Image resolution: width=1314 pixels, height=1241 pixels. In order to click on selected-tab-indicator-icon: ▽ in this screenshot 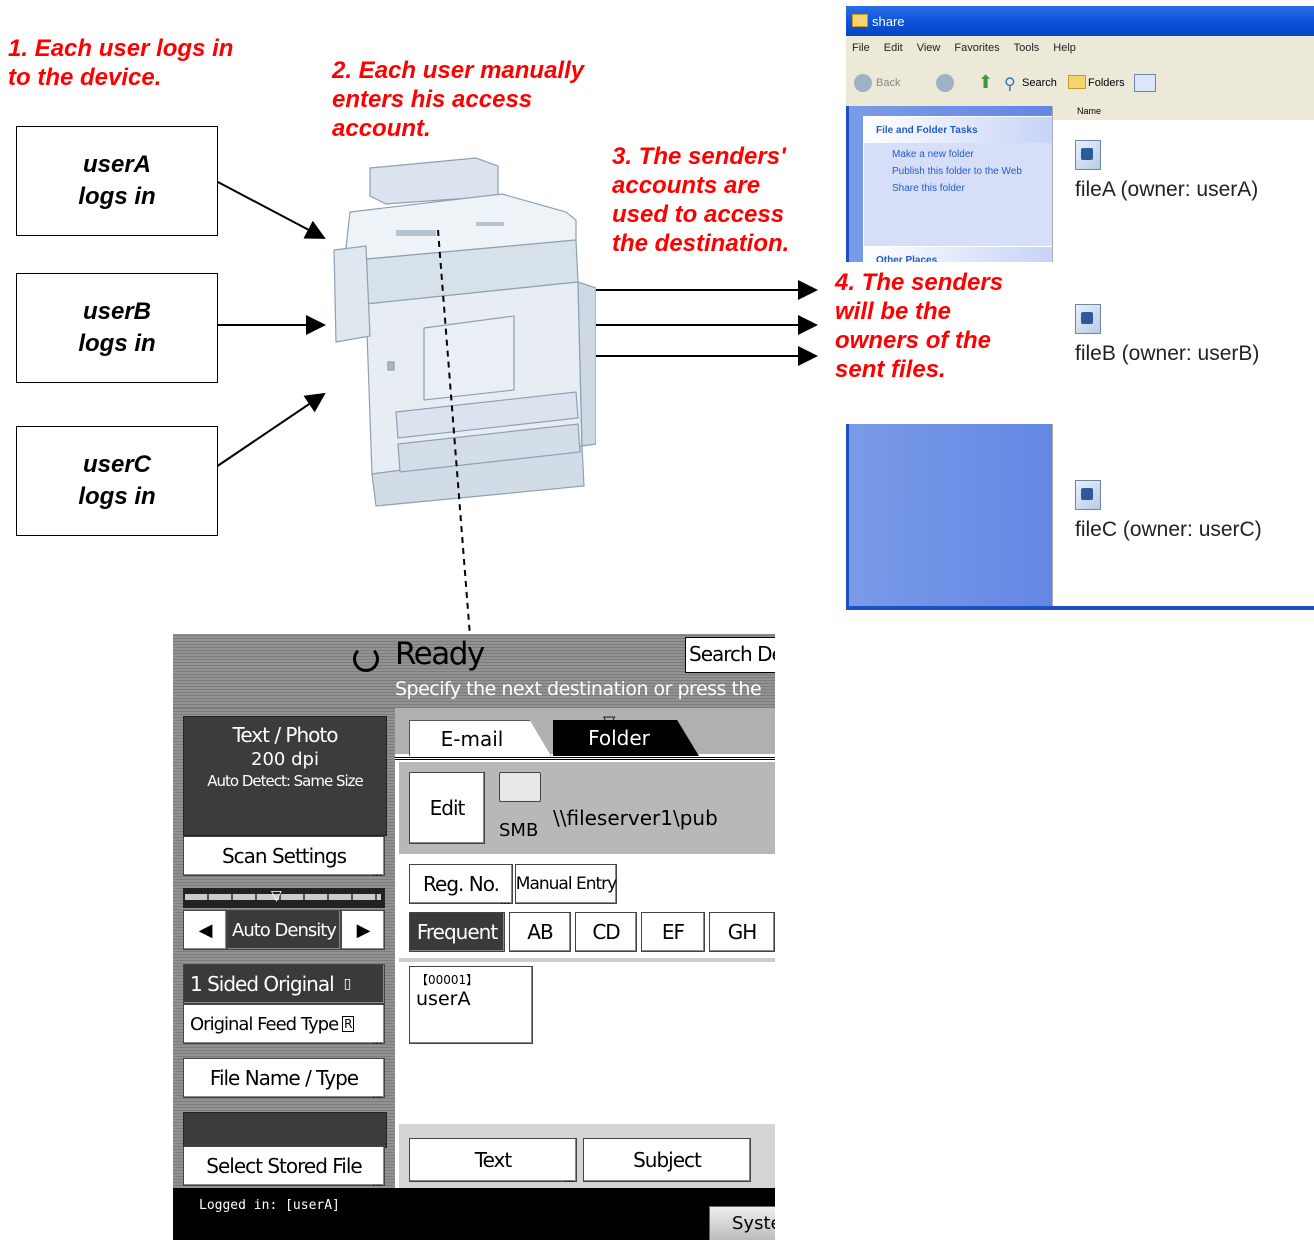, I will do `click(609, 721)`.